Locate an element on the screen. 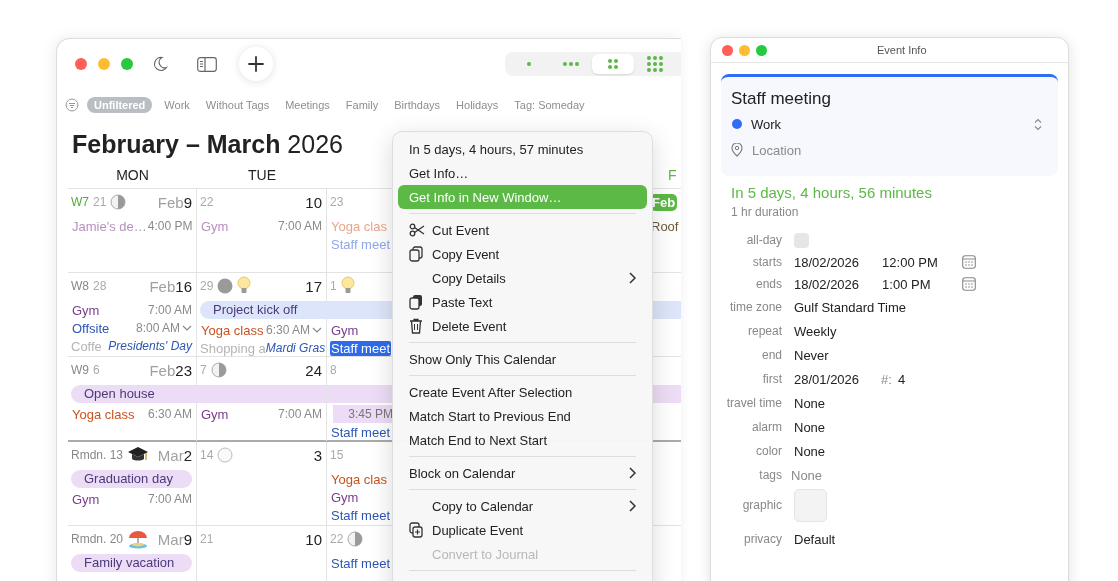 This screenshot has height=581, width=1118. tags-field: None is located at coordinates (851, 475).